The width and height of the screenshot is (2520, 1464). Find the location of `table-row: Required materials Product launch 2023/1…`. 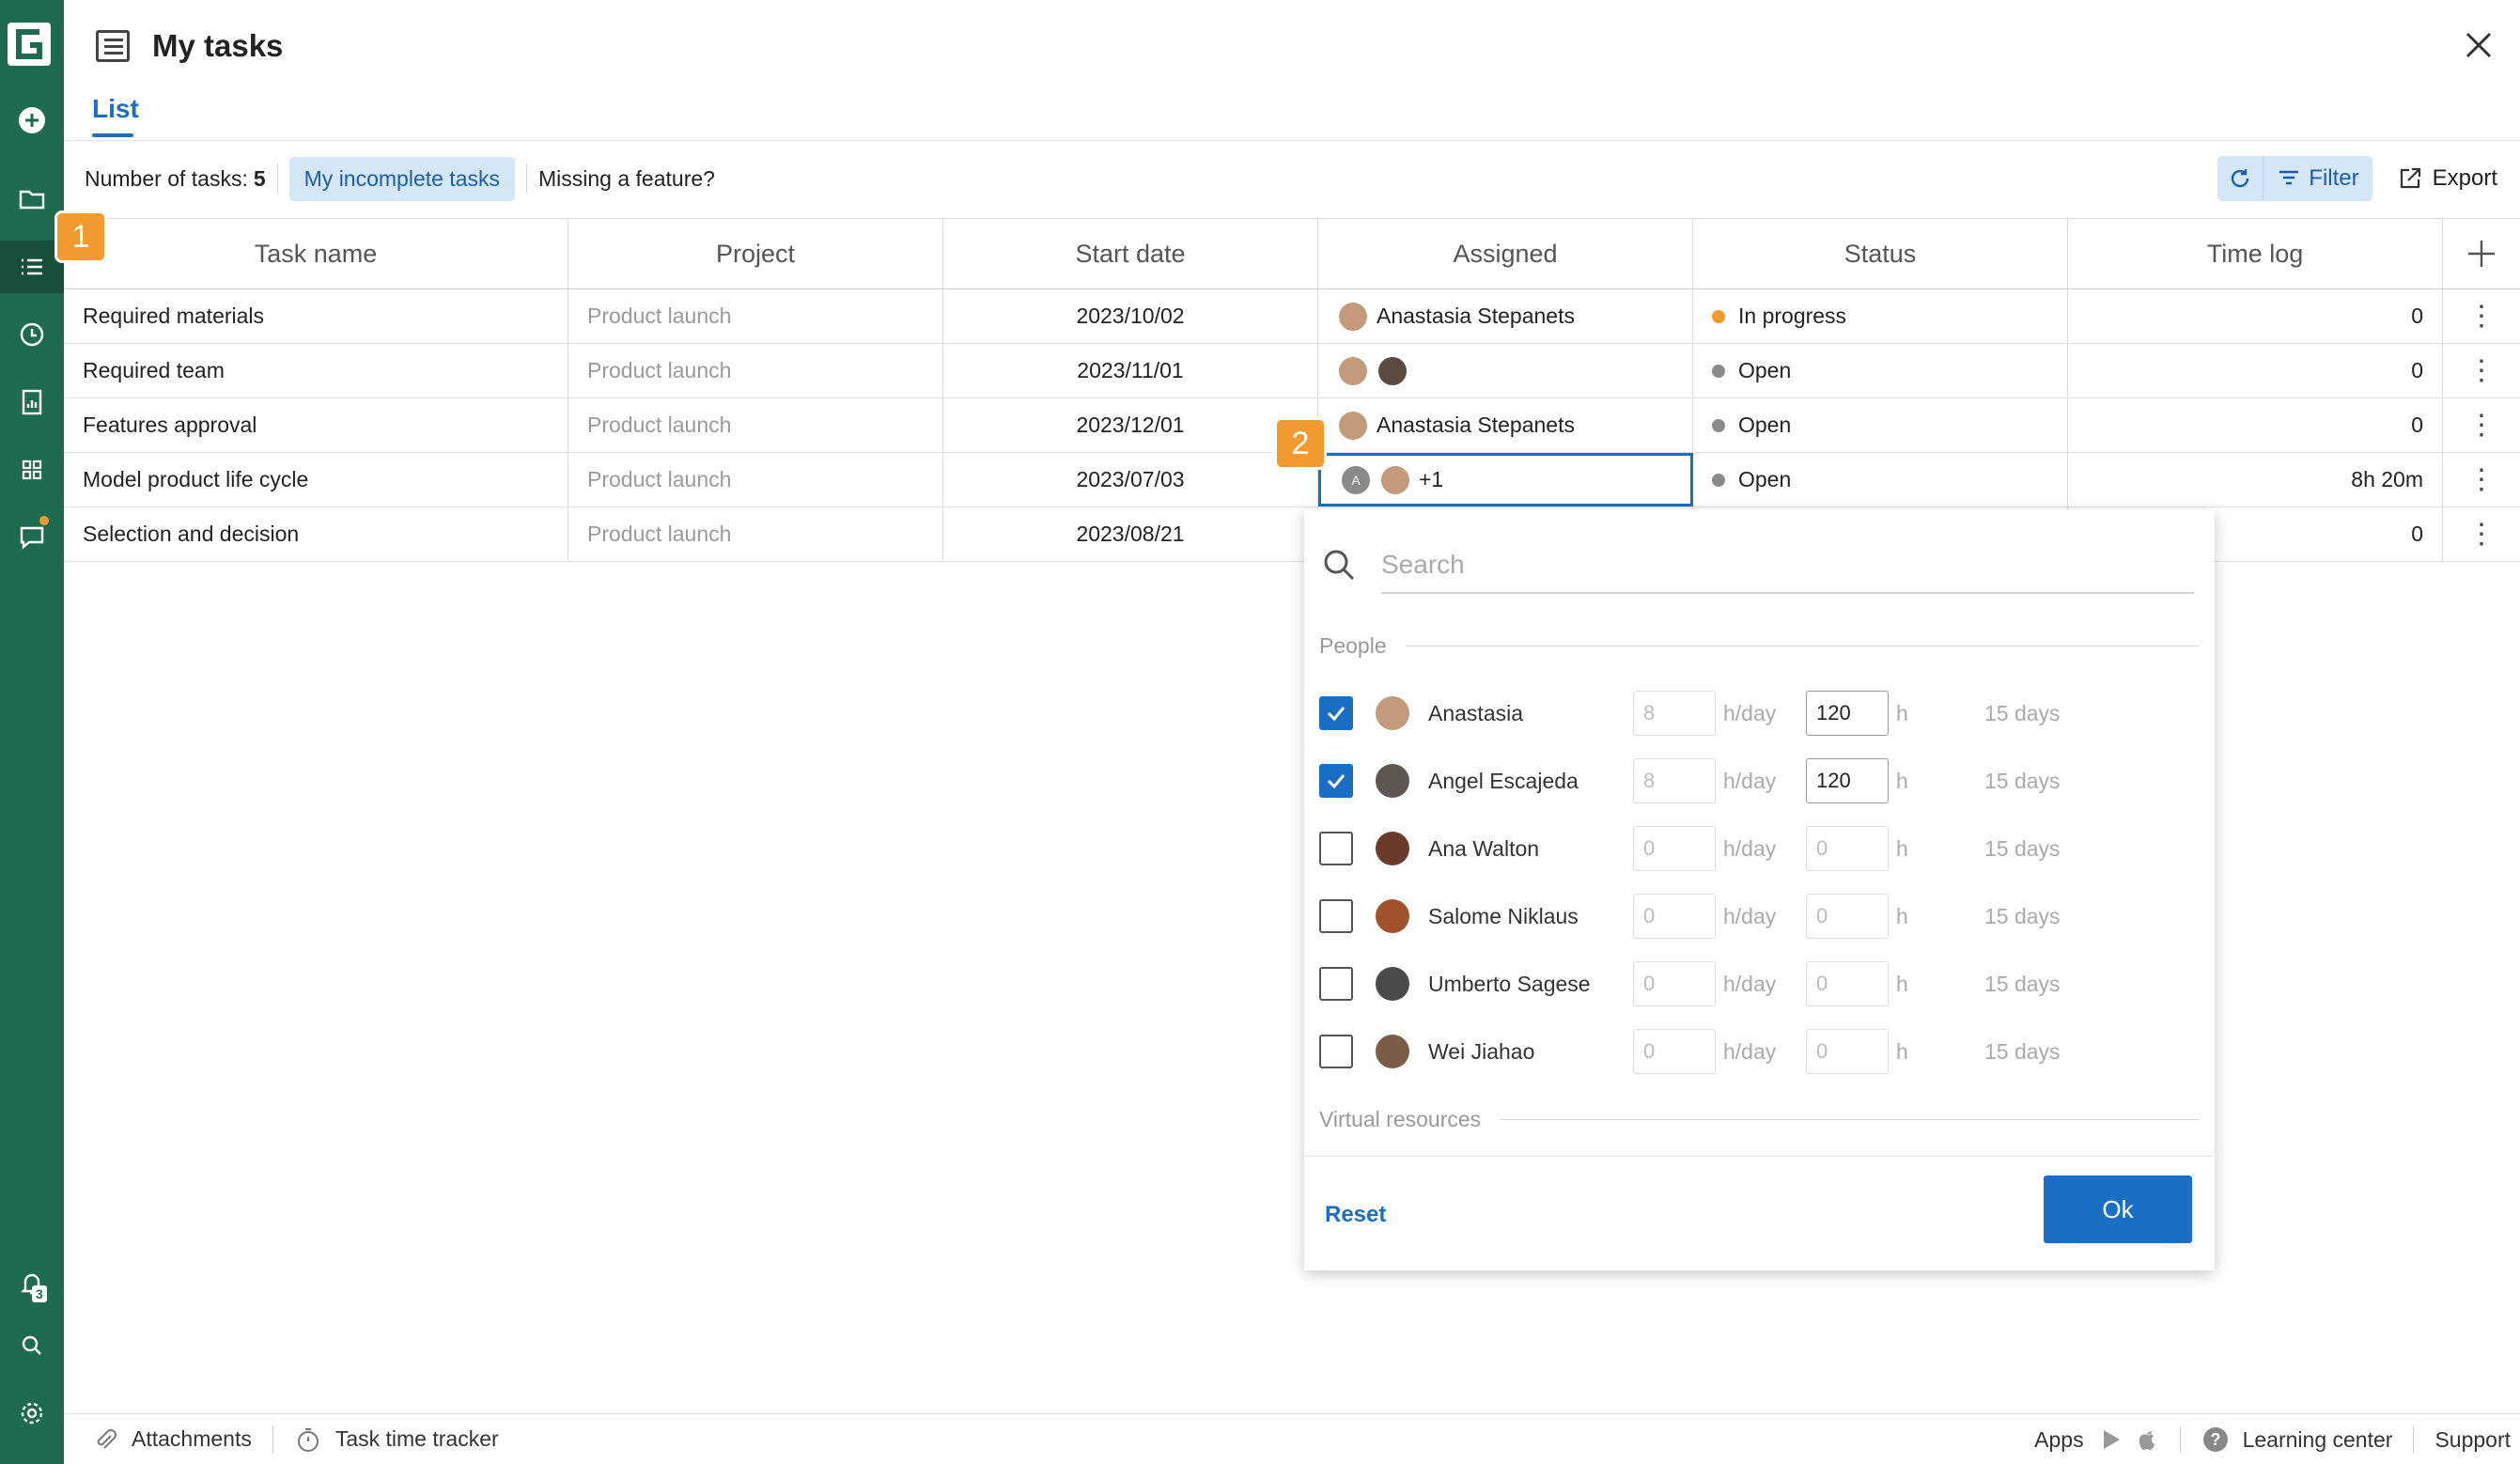

table-row: Required materials Product launch 2023/1… is located at coordinates (1292, 316).